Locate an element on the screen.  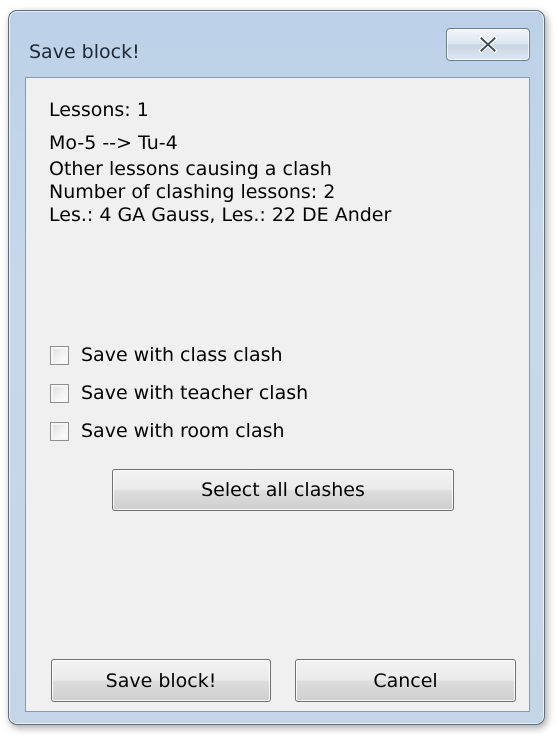
teacher-clash-label: Save with teacher clash is located at coordinates (195, 393).